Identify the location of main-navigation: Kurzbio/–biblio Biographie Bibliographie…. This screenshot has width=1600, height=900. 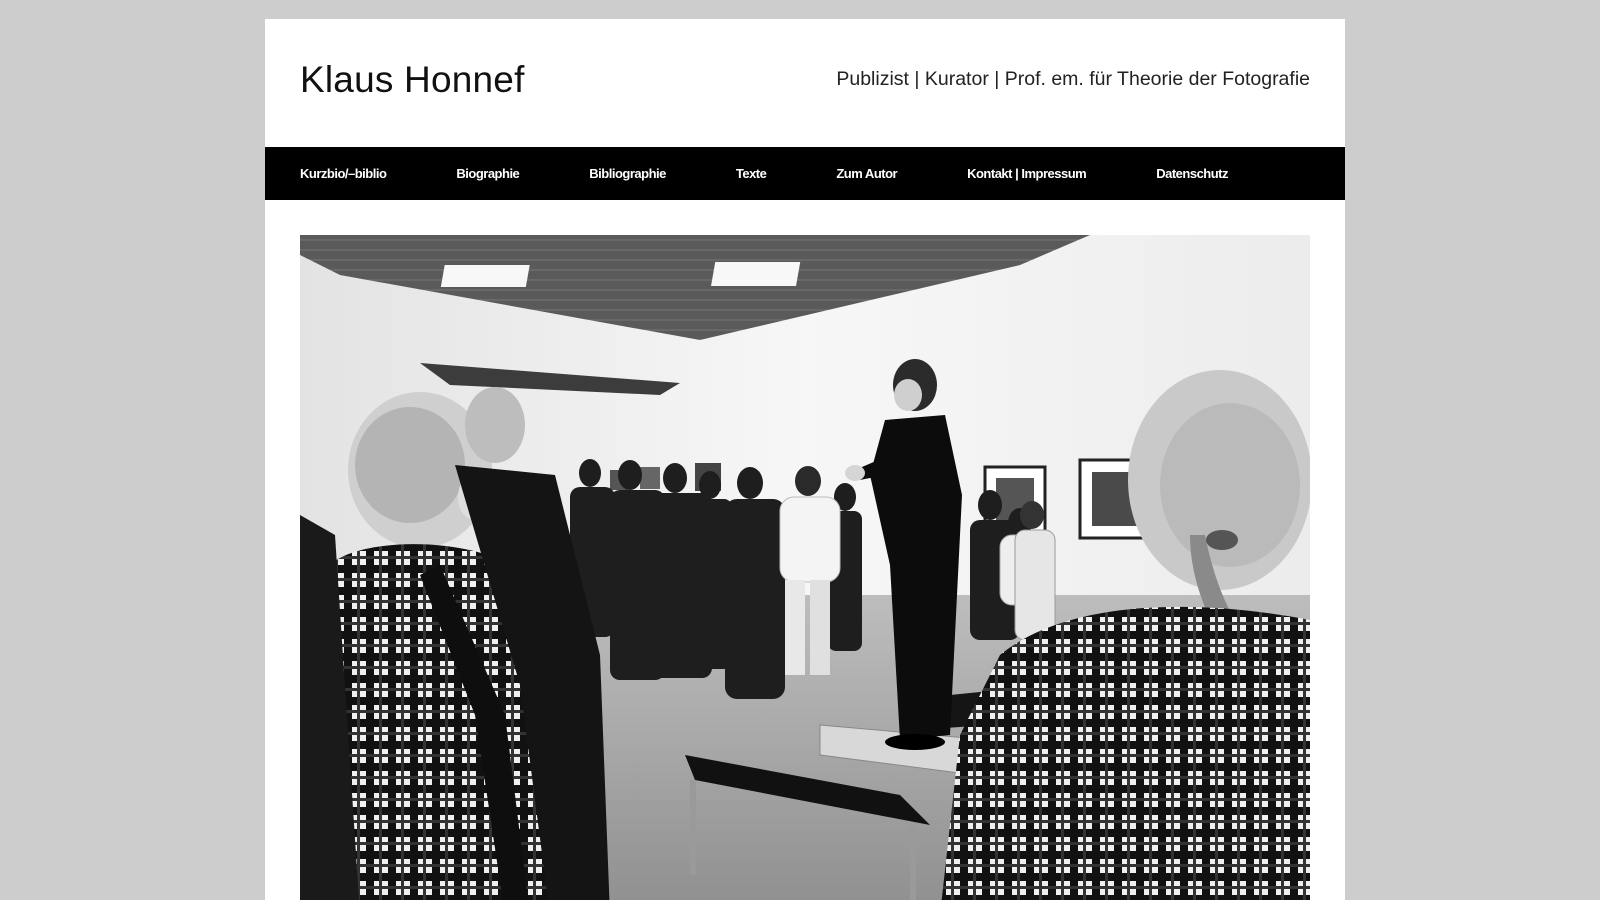
(805, 173).